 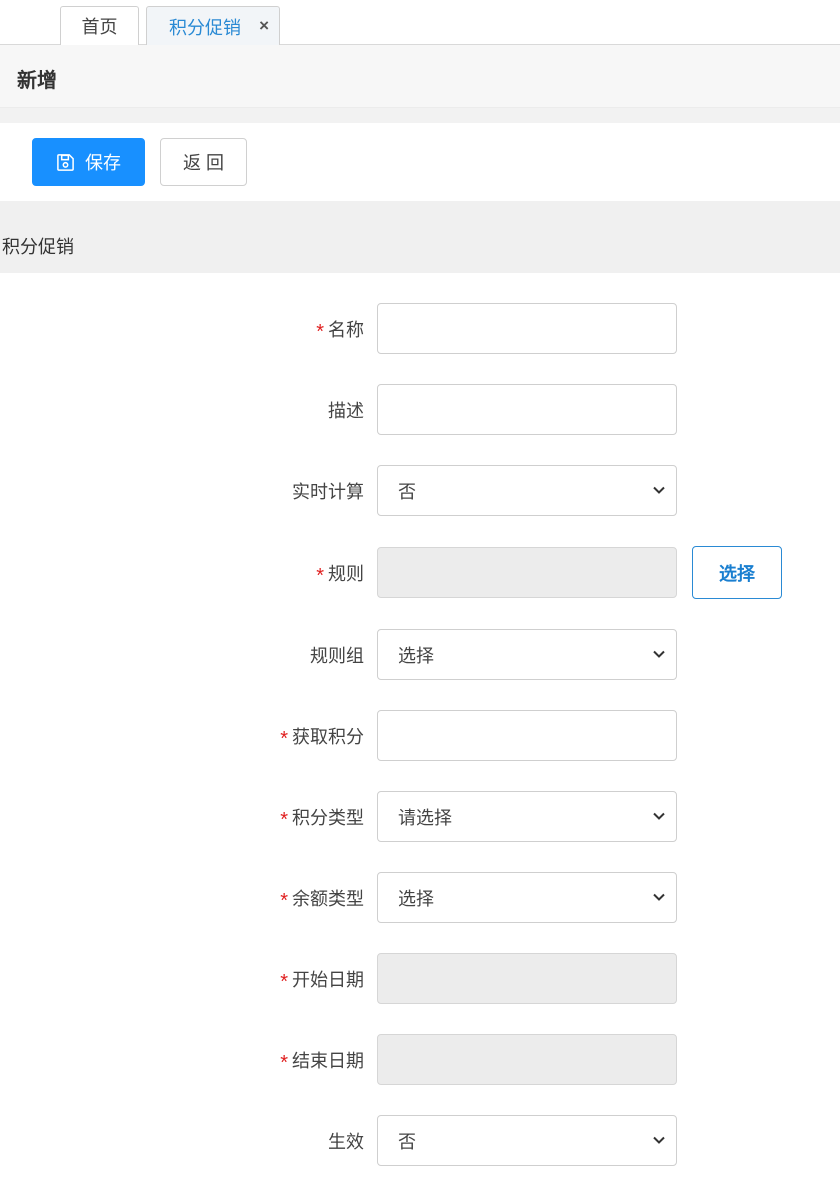 I want to click on name-input, so click(x=527, y=328).